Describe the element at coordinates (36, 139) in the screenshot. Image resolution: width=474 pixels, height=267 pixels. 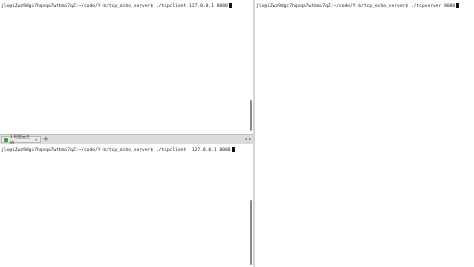
I see `close-icon: ×` at that location.